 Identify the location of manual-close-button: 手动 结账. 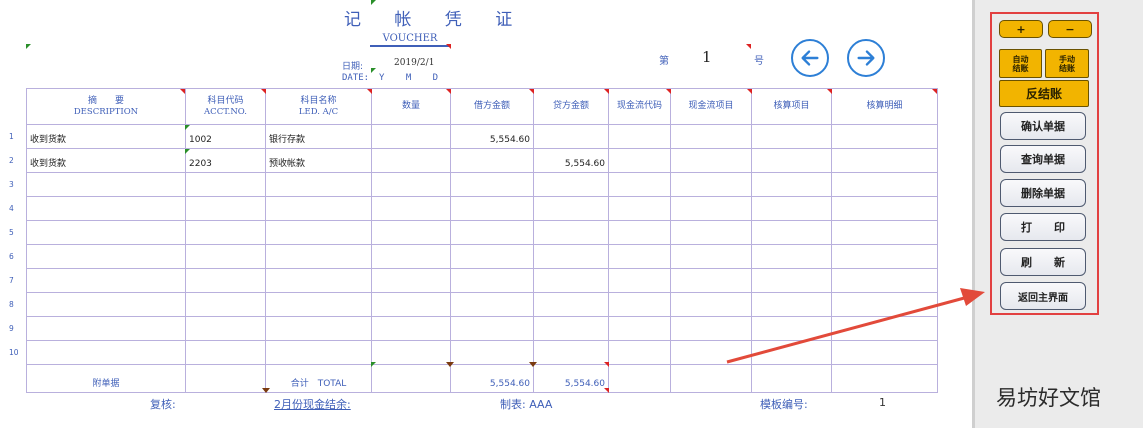
(1067, 63).